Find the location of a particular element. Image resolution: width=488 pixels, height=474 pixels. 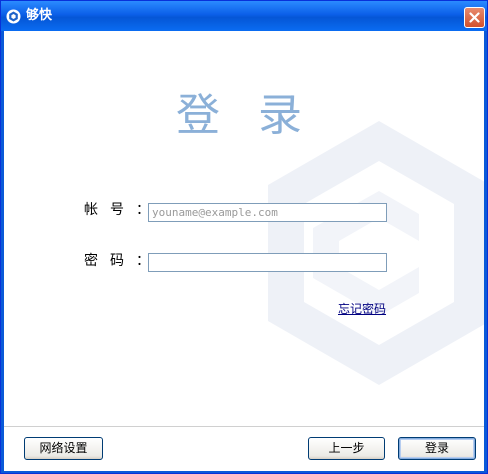

login-button: 登录 is located at coordinates (437, 448).